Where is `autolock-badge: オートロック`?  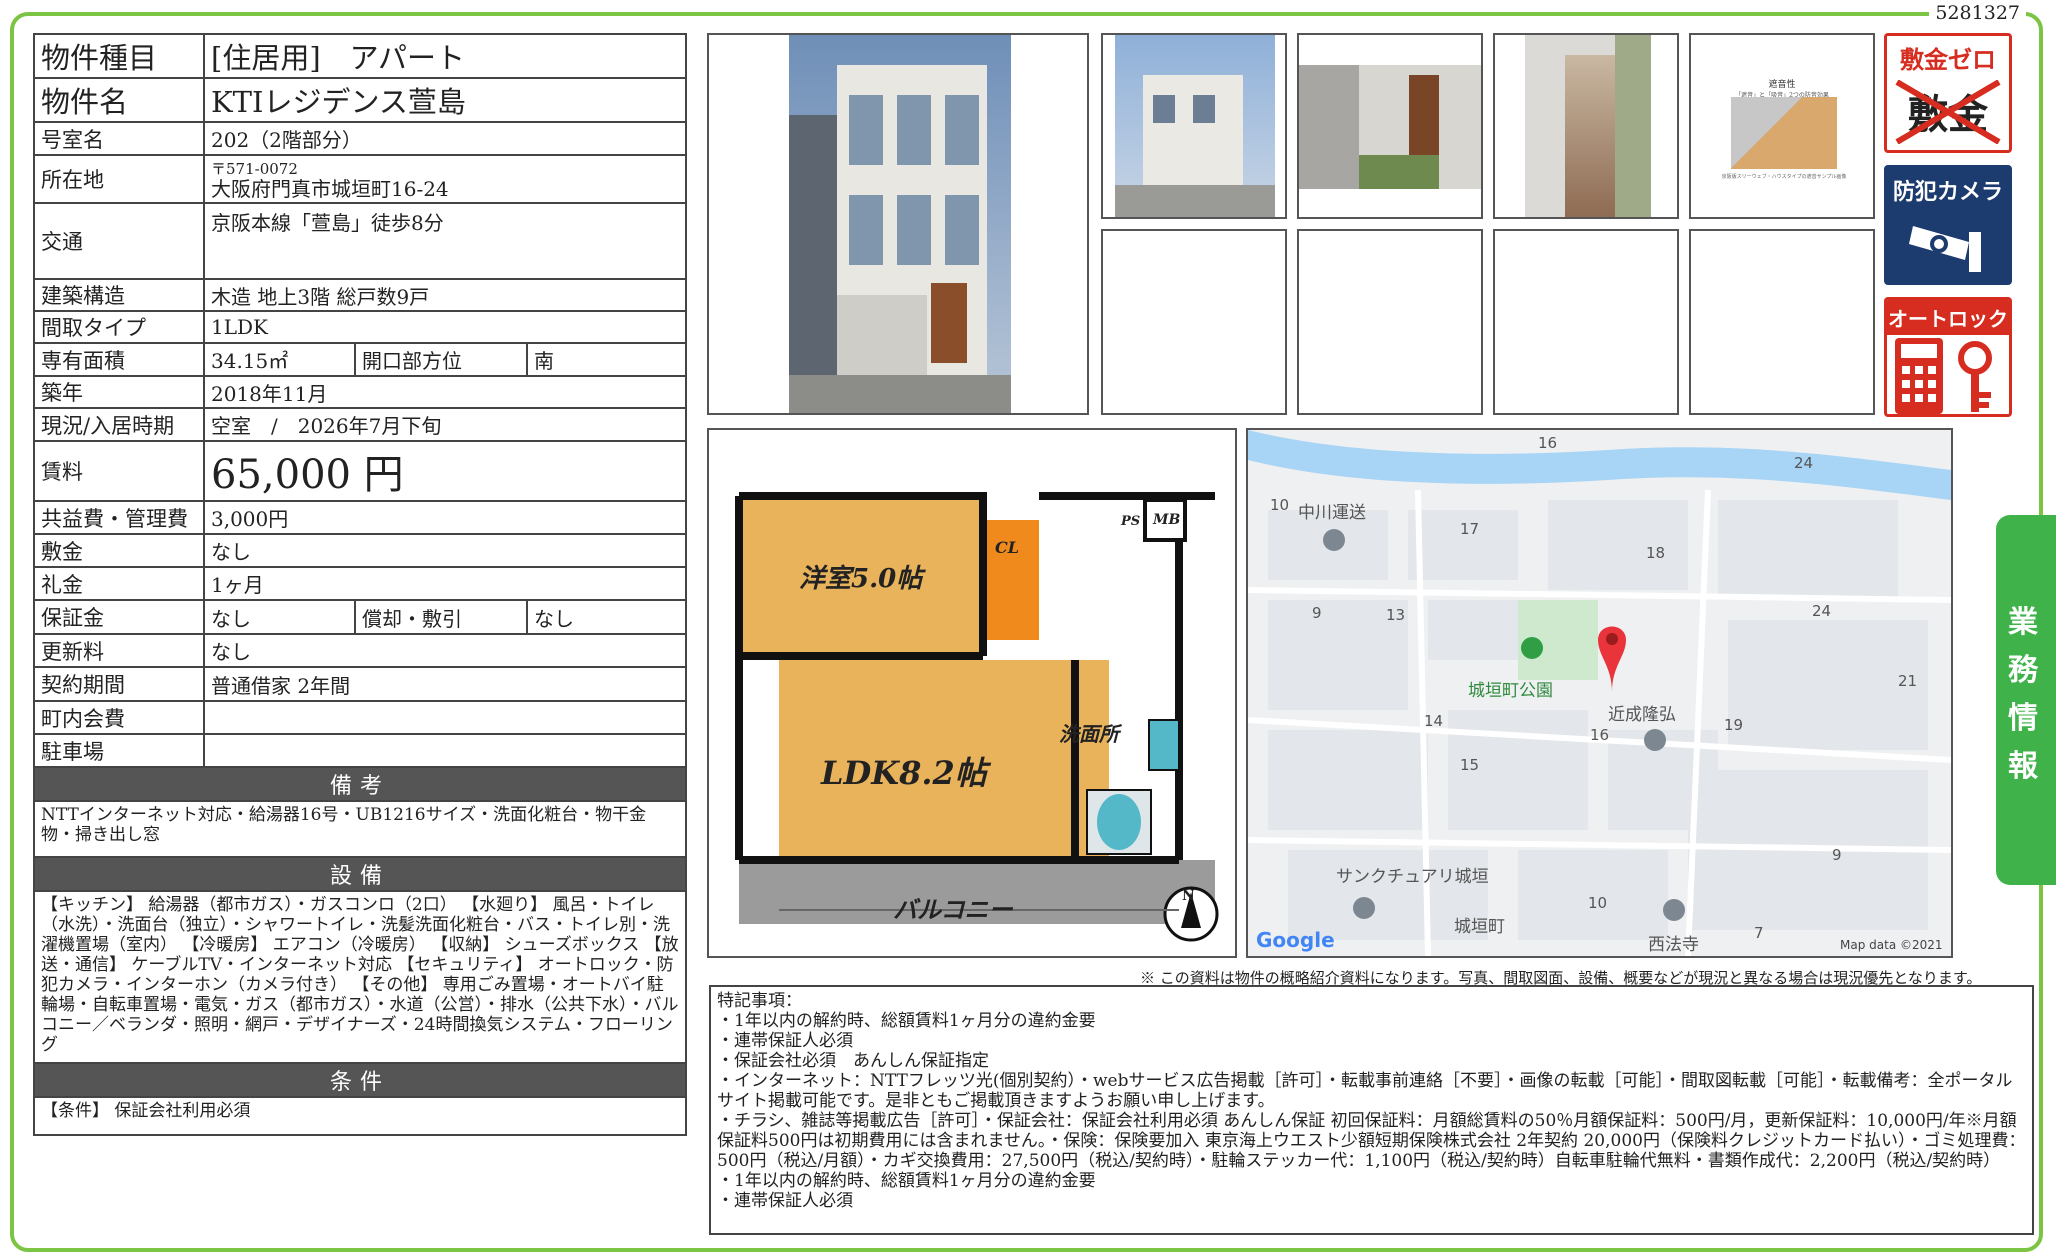 autolock-badge: オートロック is located at coordinates (1948, 357).